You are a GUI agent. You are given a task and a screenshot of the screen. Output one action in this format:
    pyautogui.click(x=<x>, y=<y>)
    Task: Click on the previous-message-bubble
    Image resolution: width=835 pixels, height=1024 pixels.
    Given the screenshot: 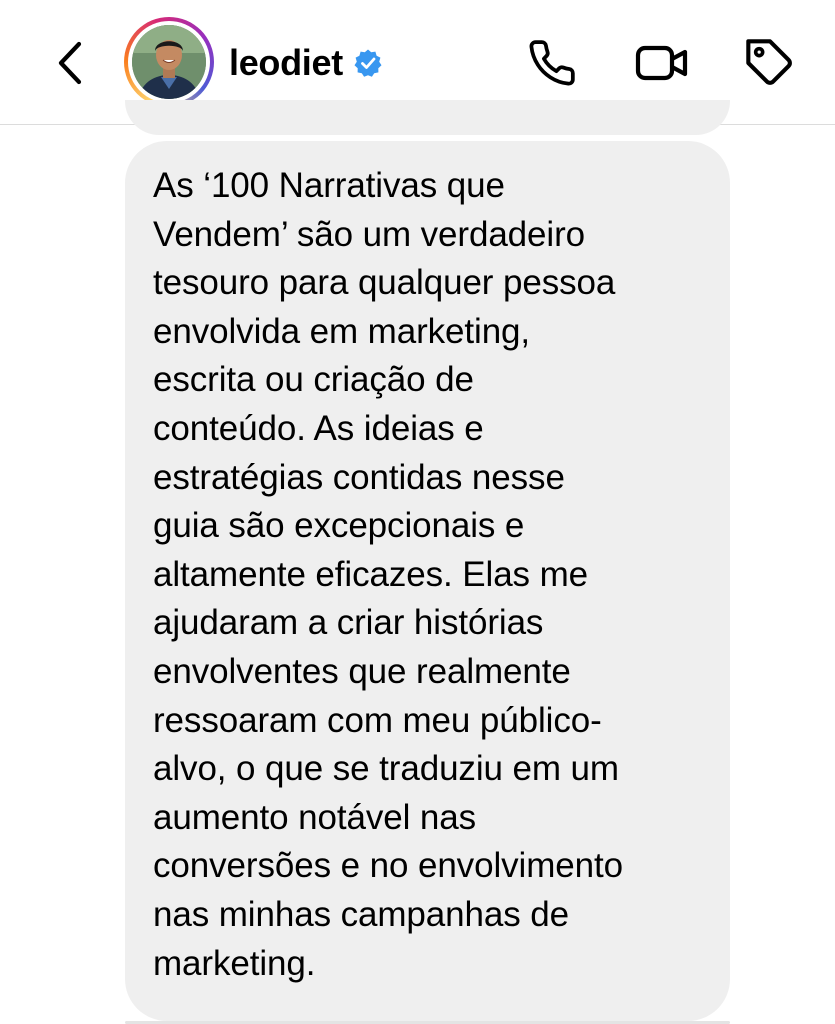 What is the action you would take?
    pyautogui.click(x=427, y=117)
    